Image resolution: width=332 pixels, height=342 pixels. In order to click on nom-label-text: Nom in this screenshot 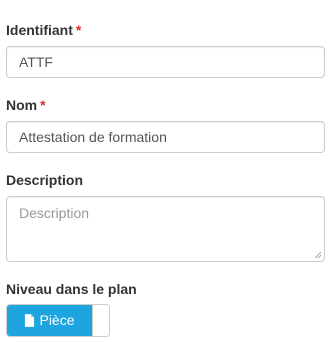, I will do `click(22, 105)`.